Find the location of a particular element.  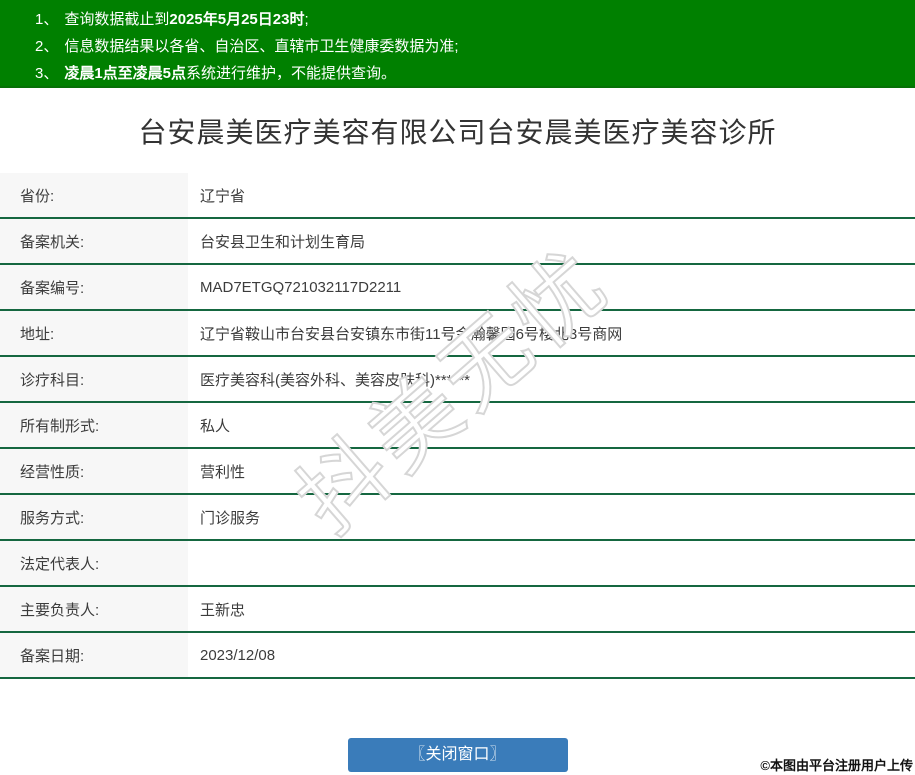

table-row-person-in-charge: 主要负责人: 王新忠 is located at coordinates (457, 610).